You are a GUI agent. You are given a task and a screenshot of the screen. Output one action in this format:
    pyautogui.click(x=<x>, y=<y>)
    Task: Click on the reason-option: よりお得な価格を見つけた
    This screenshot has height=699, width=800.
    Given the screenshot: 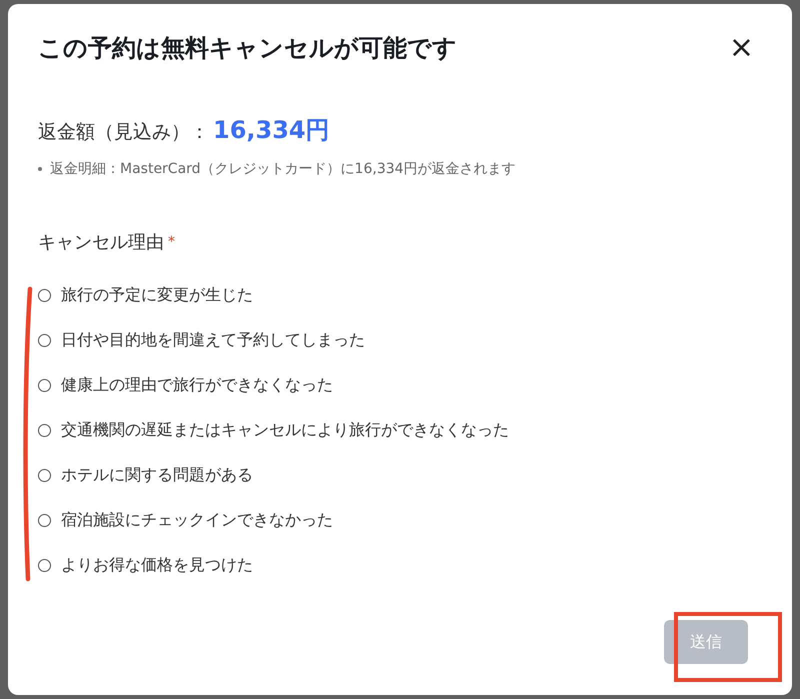 What is the action you would take?
    pyautogui.click(x=157, y=565)
    